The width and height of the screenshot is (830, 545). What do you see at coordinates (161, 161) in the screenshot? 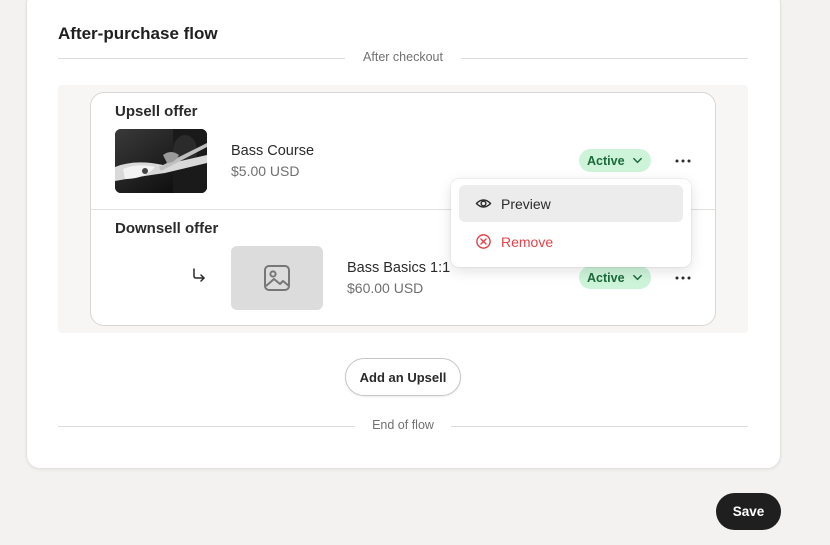
I see `upsell-product-image` at bounding box center [161, 161].